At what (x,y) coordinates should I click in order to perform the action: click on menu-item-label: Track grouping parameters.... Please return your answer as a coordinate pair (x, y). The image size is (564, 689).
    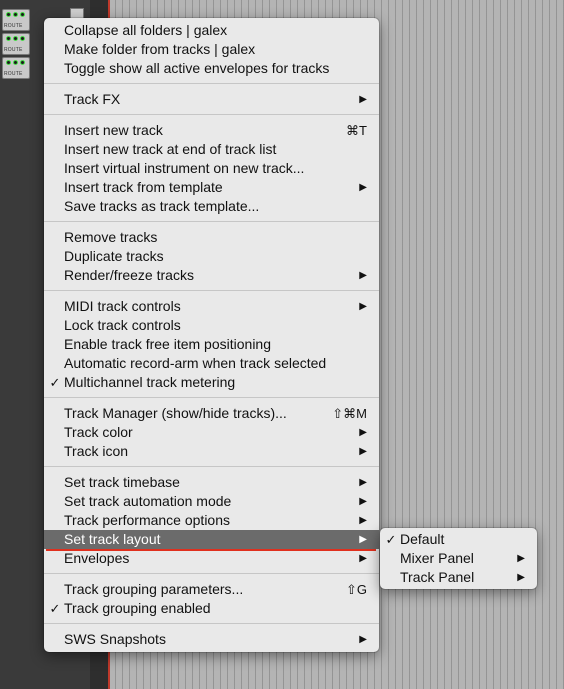
    Looking at the image, I should click on (154, 589).